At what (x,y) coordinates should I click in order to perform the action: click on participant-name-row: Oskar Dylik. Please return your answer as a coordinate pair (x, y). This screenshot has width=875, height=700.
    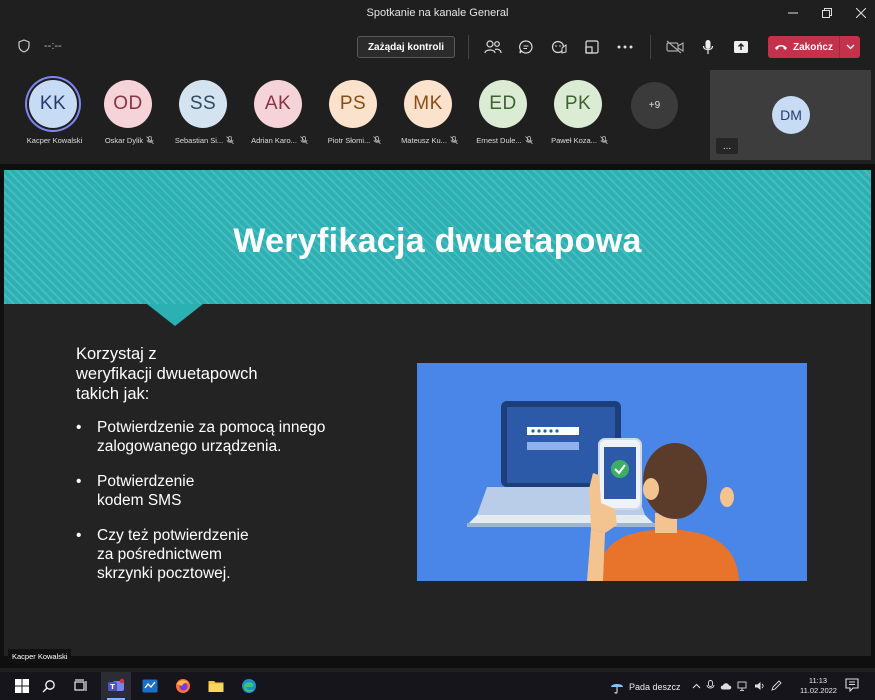
    Looking at the image, I should click on (129, 140).